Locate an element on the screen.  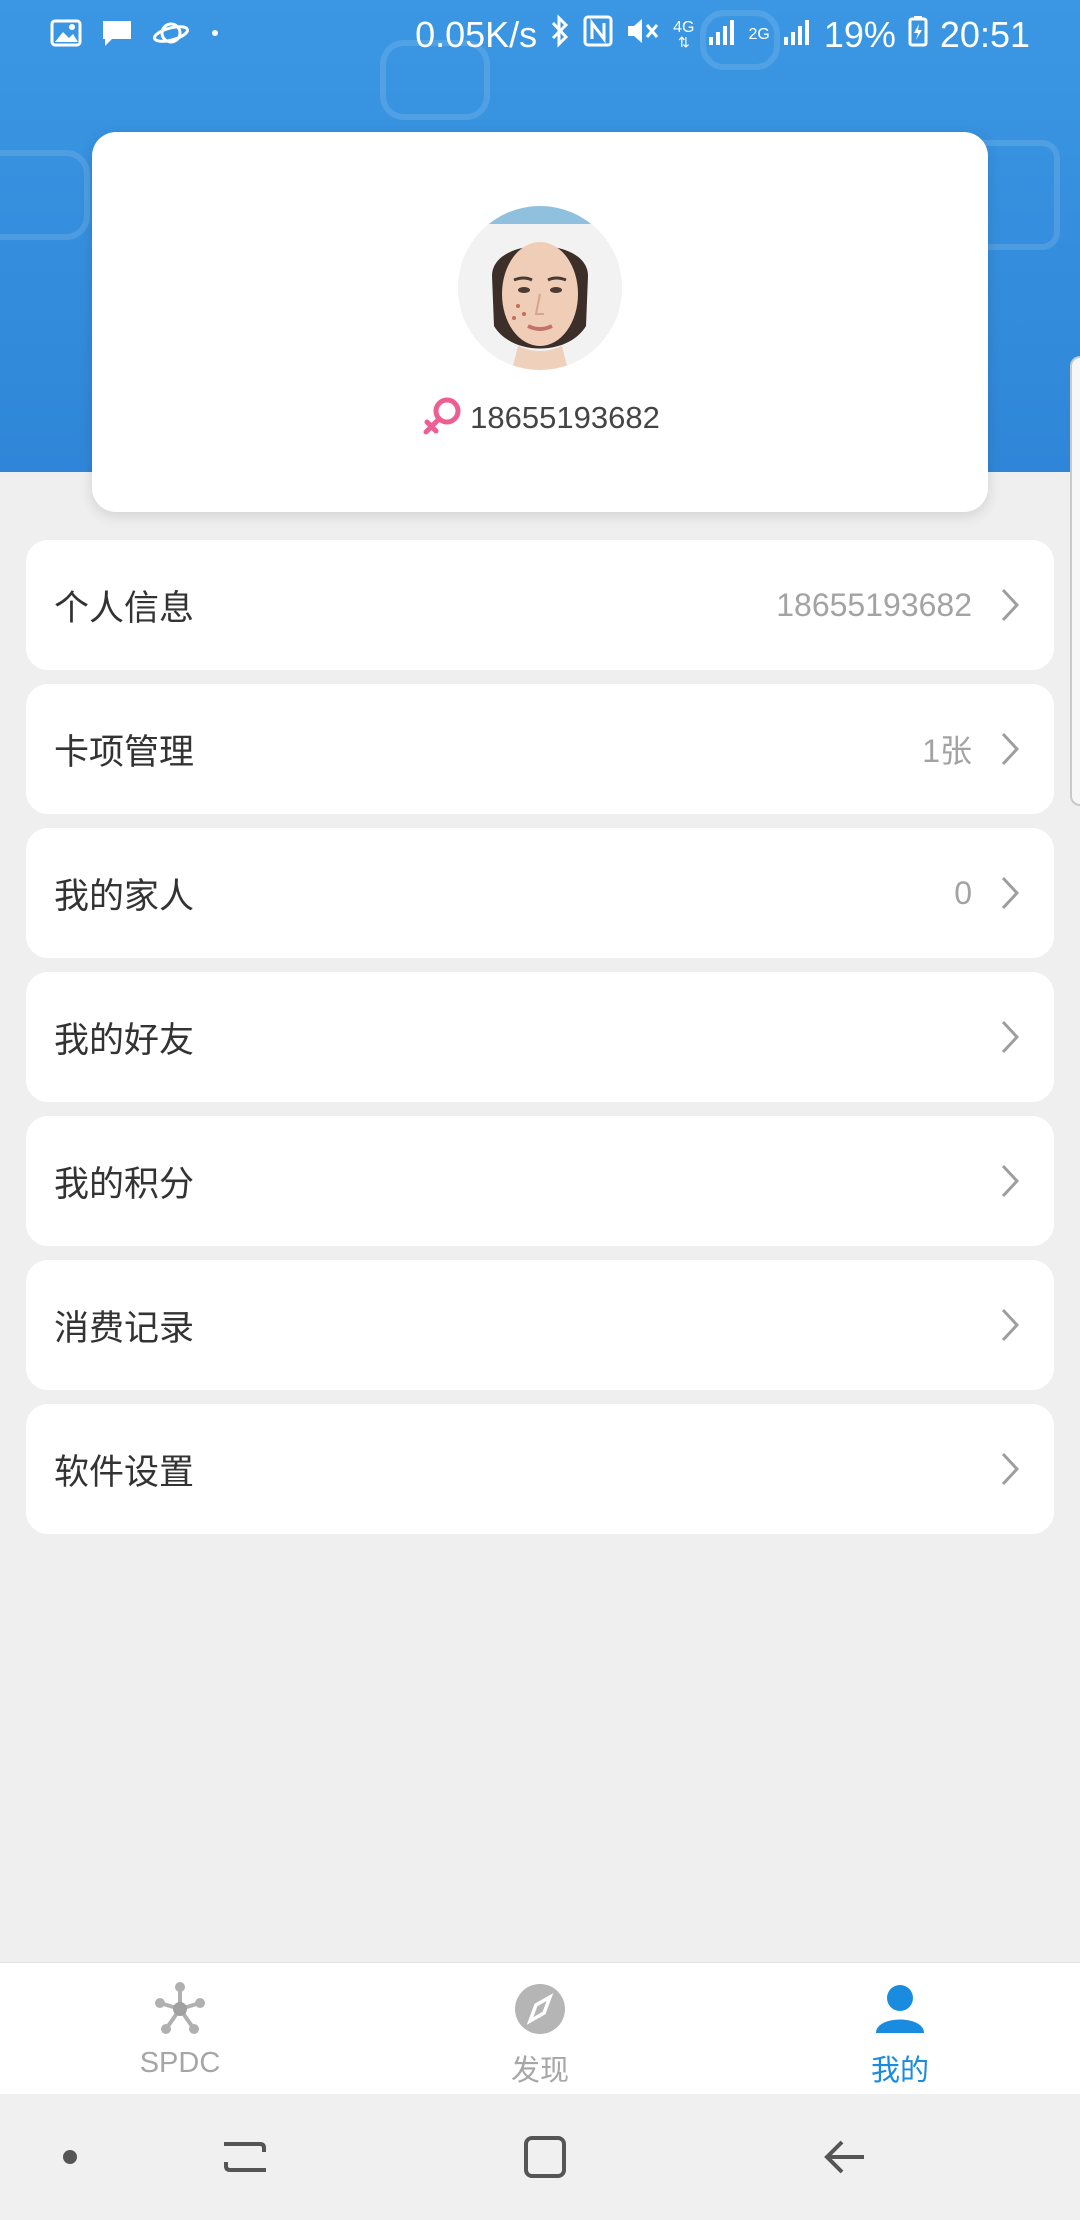
mute-icon is located at coordinates (643, 35).